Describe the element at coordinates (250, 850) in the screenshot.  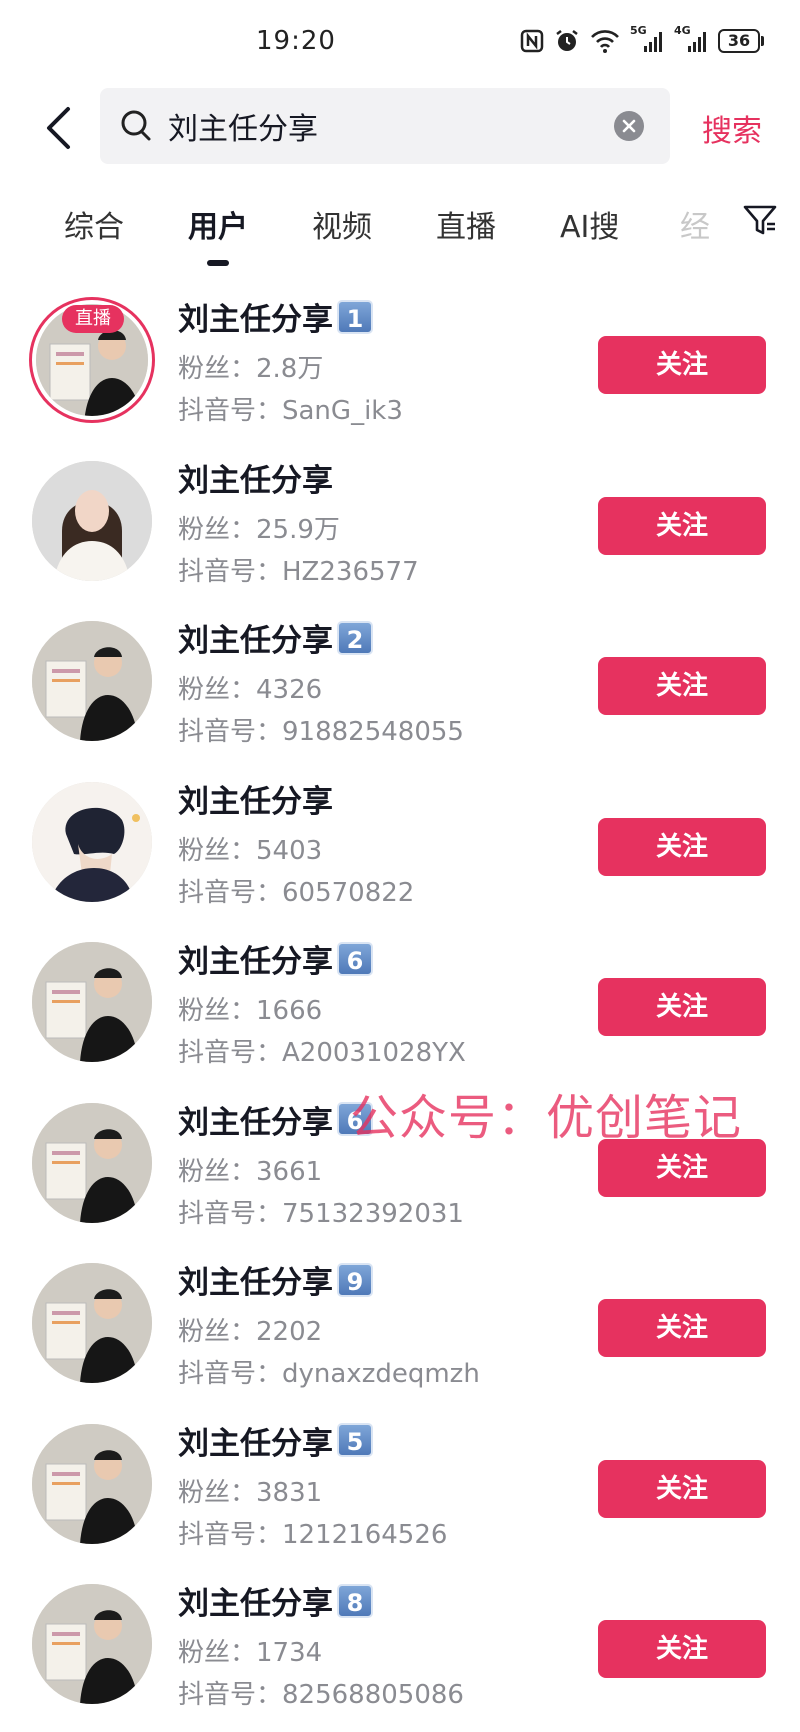
I see `fans-count: 粉丝：5403` at that location.